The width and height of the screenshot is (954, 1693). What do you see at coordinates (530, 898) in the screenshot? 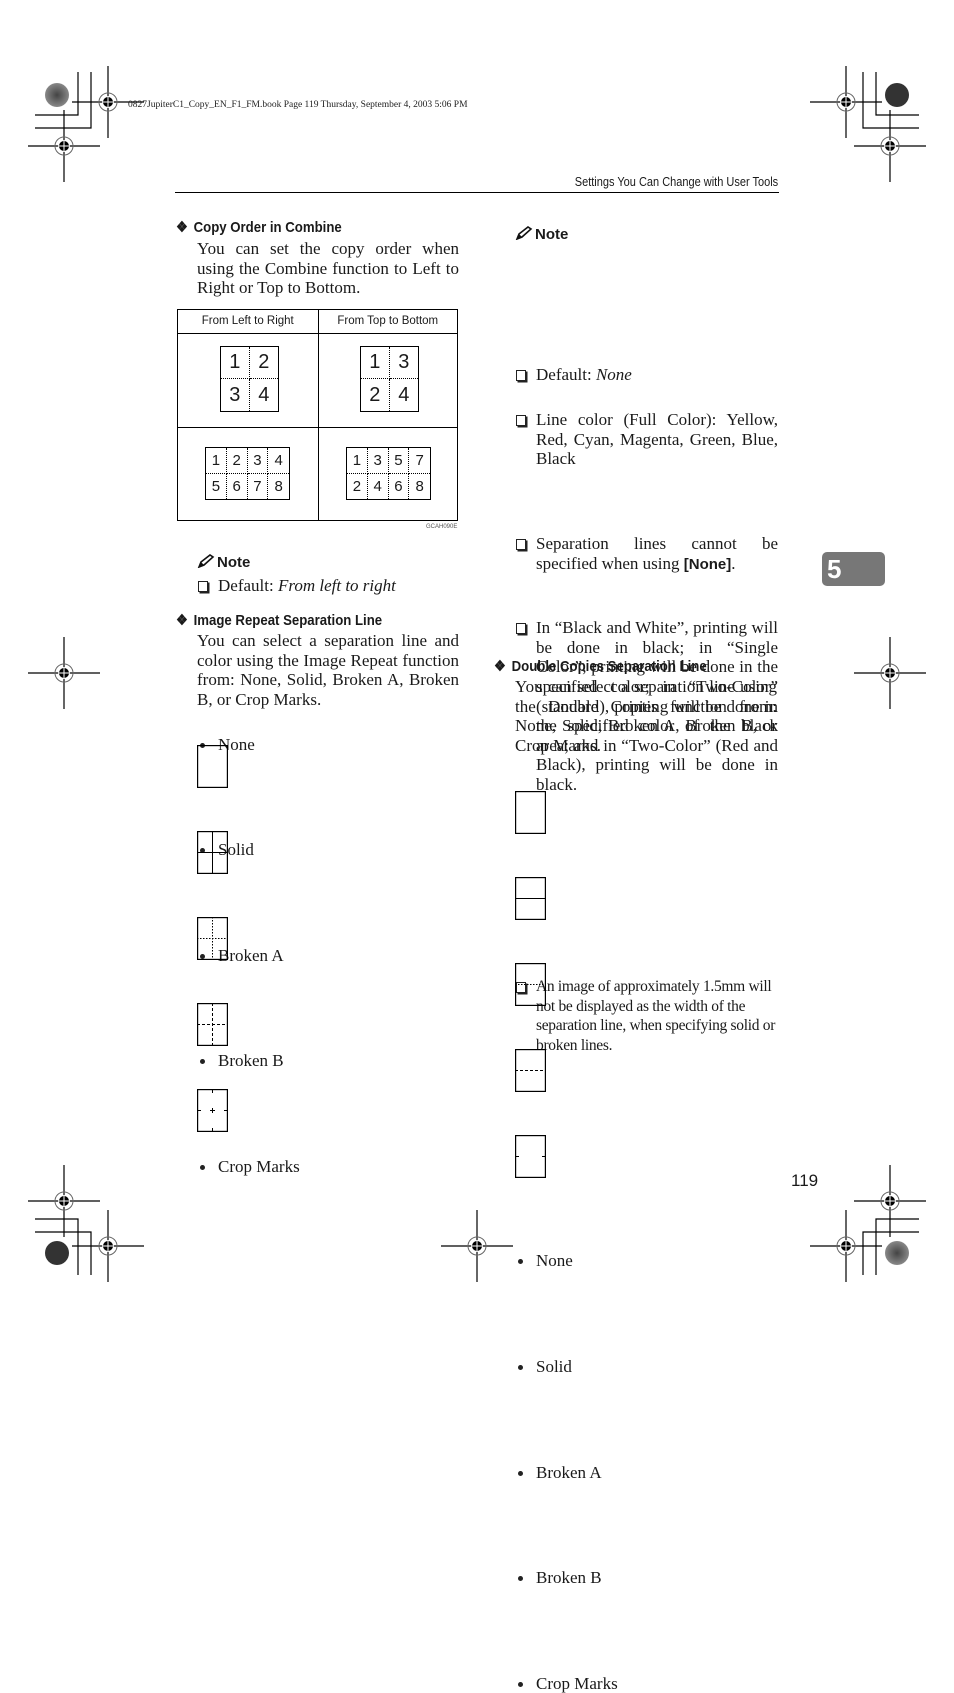
I see `page-solid-hline-icon` at bounding box center [530, 898].